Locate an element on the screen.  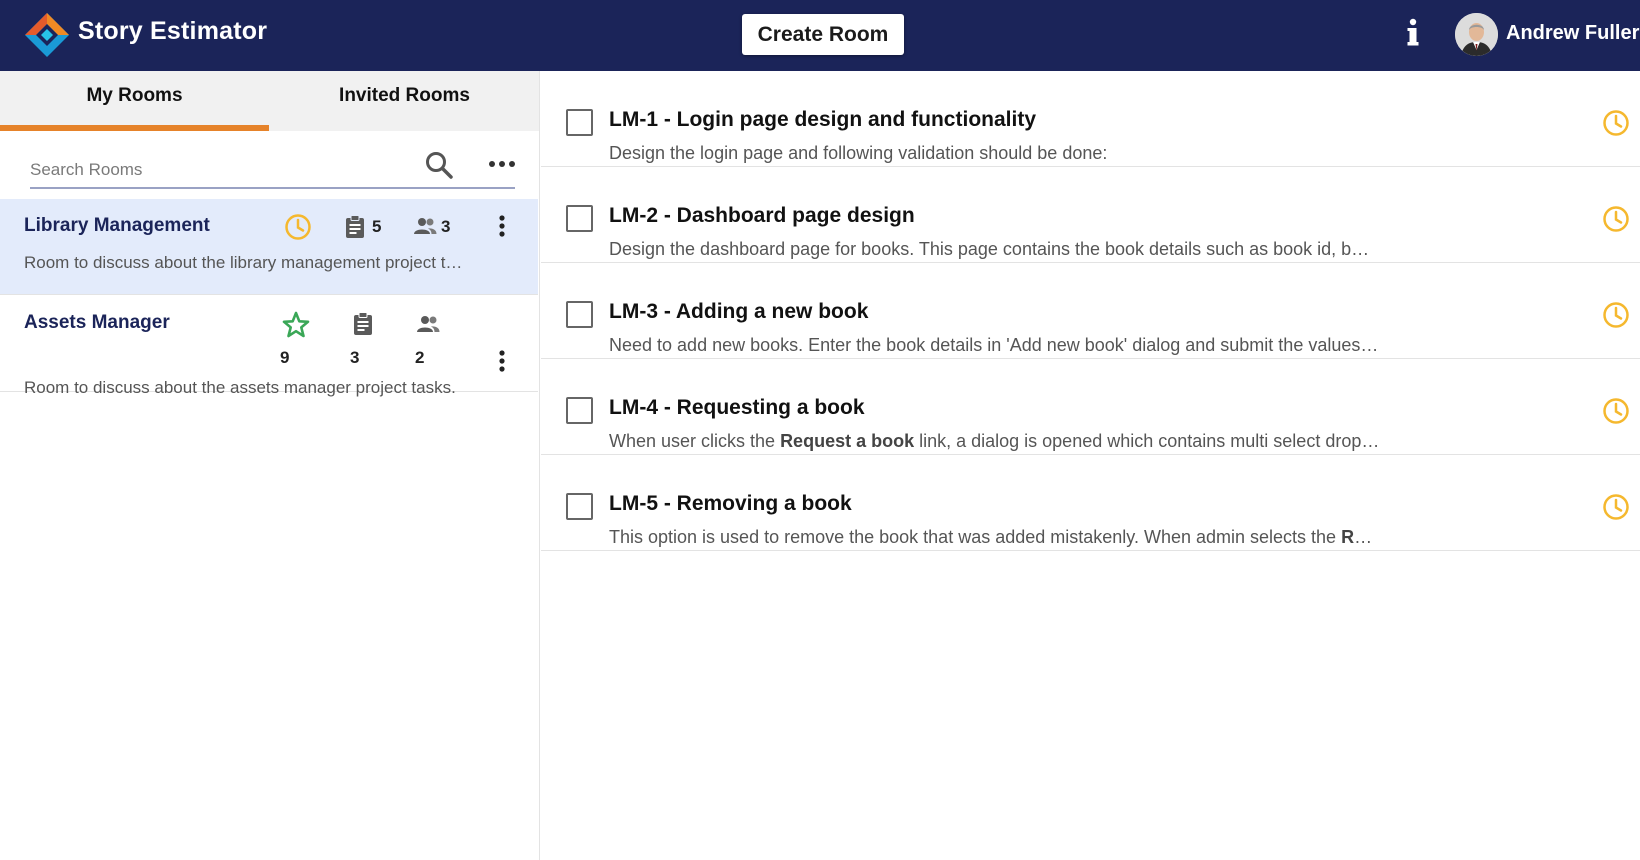
participants-count: 3 is located at coordinates (446, 226).